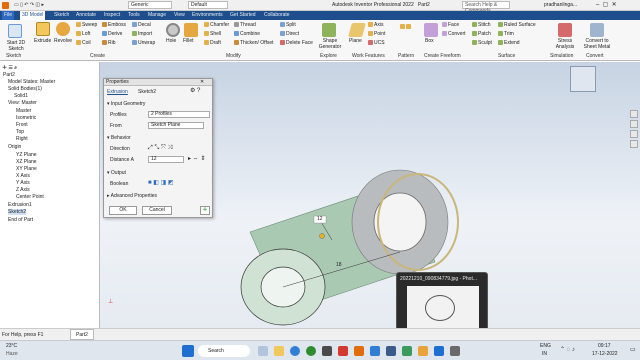 This screenshot has width=640, height=360. Describe the element at coordinates (25, 89) in the screenshot. I see `tree-item: Solid Bodies(1)` at that location.